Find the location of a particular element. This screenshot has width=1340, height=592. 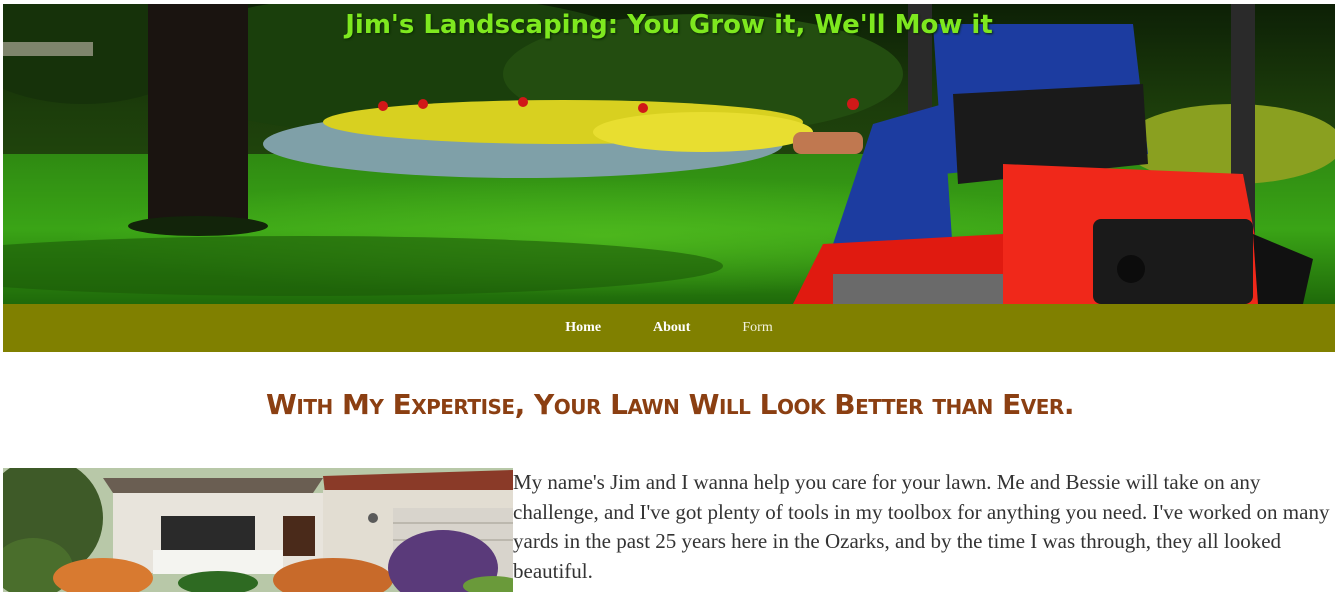

house-image is located at coordinates (258, 530).